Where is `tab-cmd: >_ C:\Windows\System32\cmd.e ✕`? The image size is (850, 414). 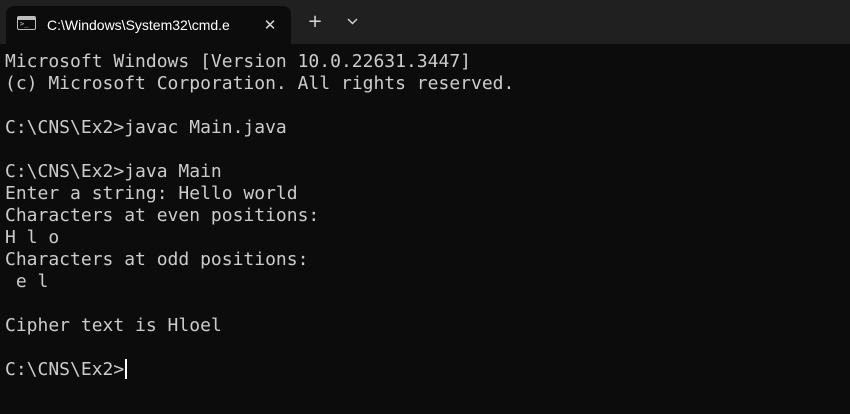 tab-cmd: >_ C:\Windows\System32\cmd.e ✕ is located at coordinates (148, 25).